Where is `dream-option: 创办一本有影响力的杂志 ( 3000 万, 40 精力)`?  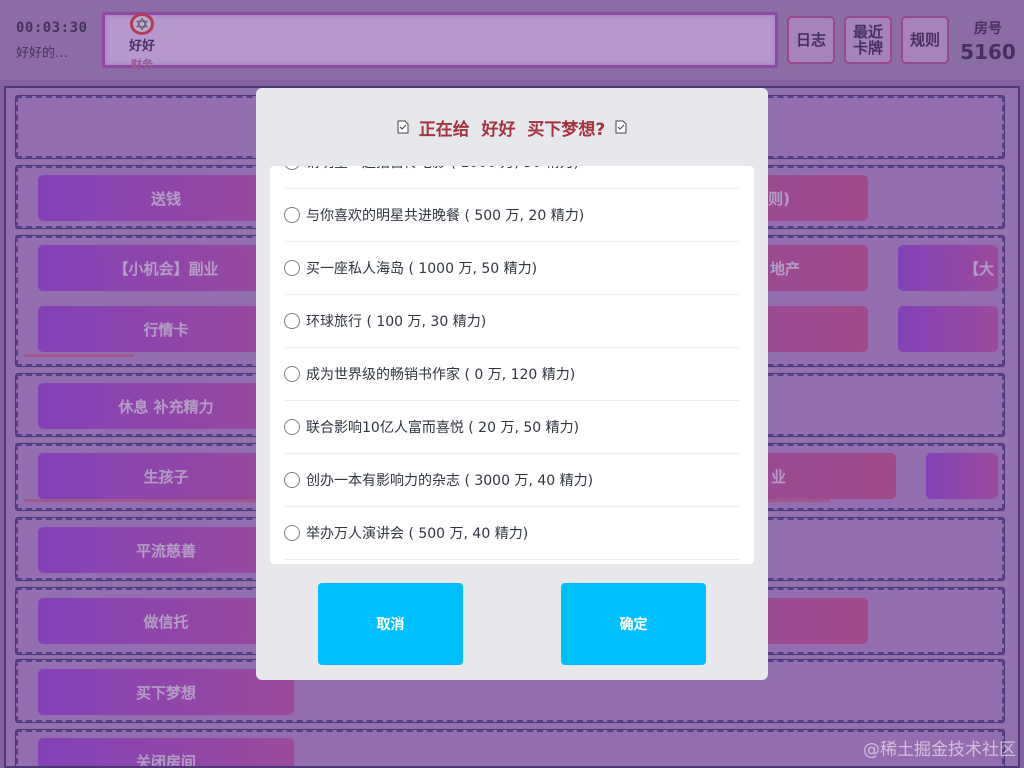
dream-option: 创办一本有影响力的杂志 ( 3000 万, 40 精力) is located at coordinates (512, 480).